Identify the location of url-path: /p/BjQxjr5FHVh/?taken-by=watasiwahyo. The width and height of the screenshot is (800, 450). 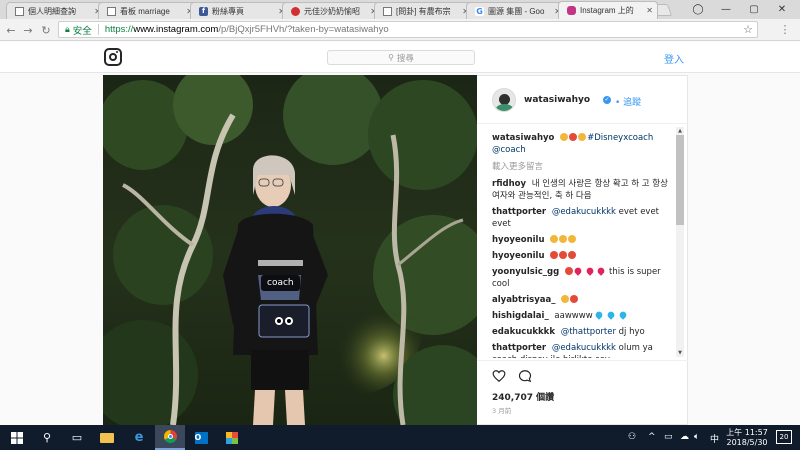
(303, 29).